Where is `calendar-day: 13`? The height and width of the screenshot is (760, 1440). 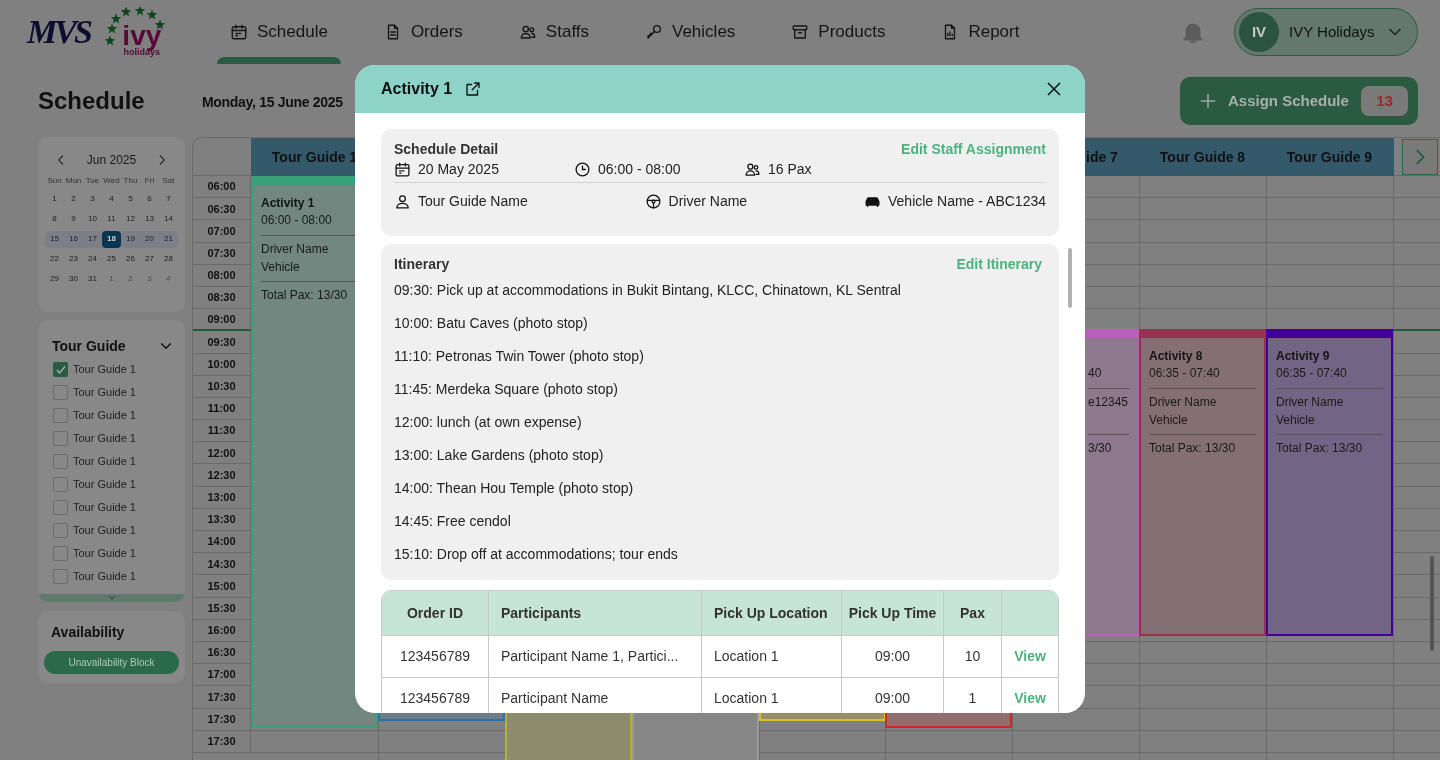 calendar-day: 13 is located at coordinates (149, 219).